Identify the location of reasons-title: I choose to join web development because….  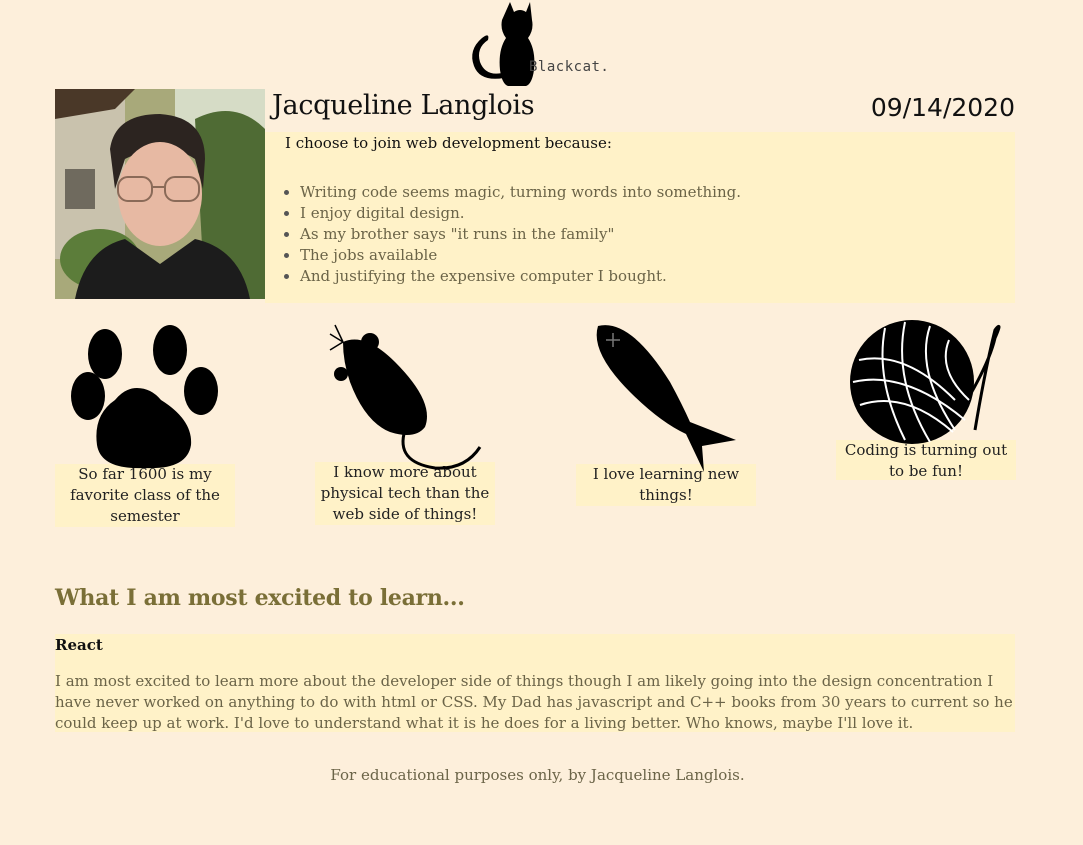
(448, 143).